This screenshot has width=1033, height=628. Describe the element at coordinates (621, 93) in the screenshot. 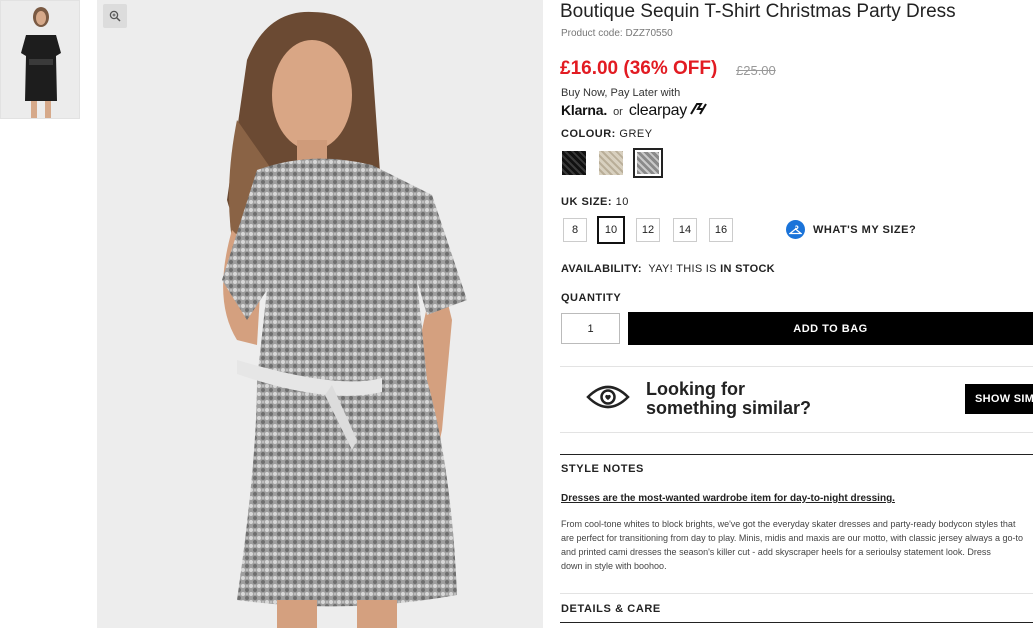

I see `pay-later-text: Buy Now, Pay Later with` at that location.